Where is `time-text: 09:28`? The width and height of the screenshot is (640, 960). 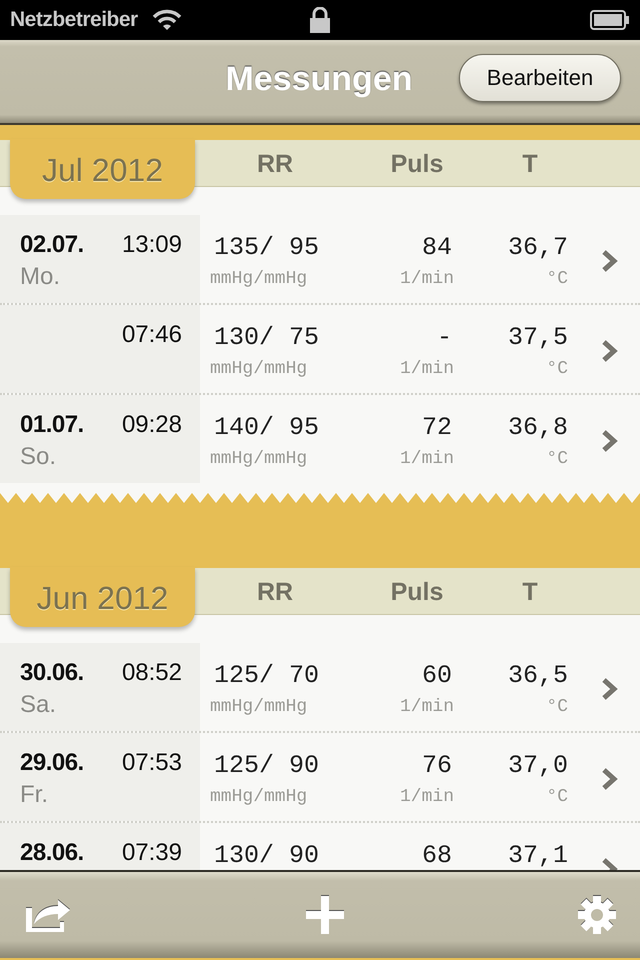 time-text: 09:28 is located at coordinates (152, 425).